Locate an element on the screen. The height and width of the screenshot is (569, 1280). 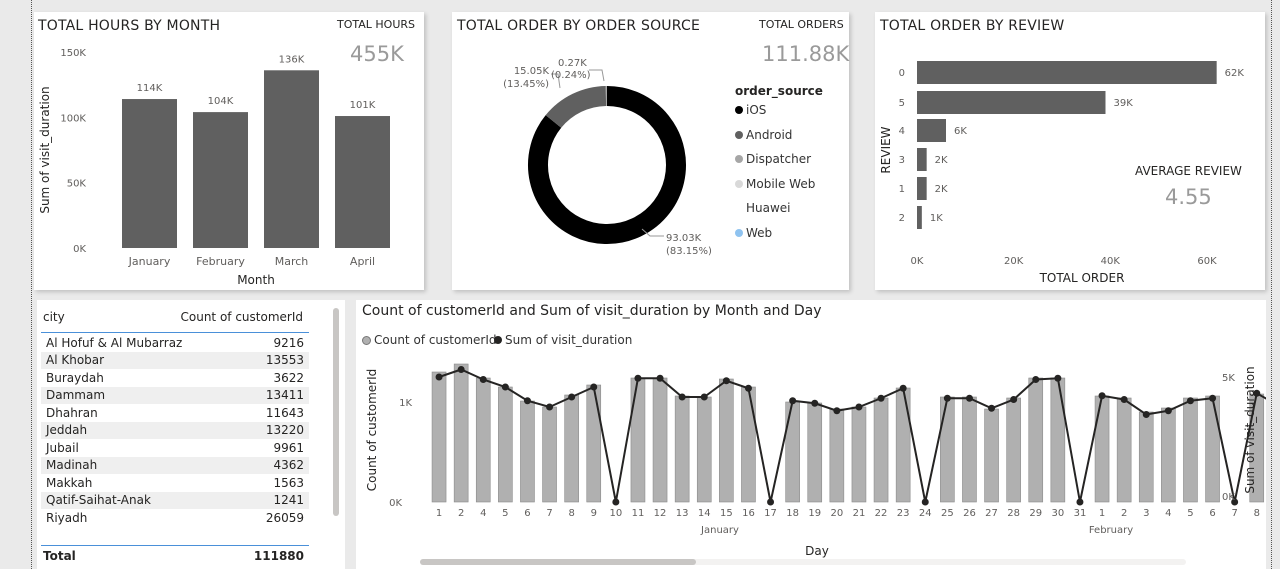
day-xtick-label: 5 is located at coordinates (505, 513).